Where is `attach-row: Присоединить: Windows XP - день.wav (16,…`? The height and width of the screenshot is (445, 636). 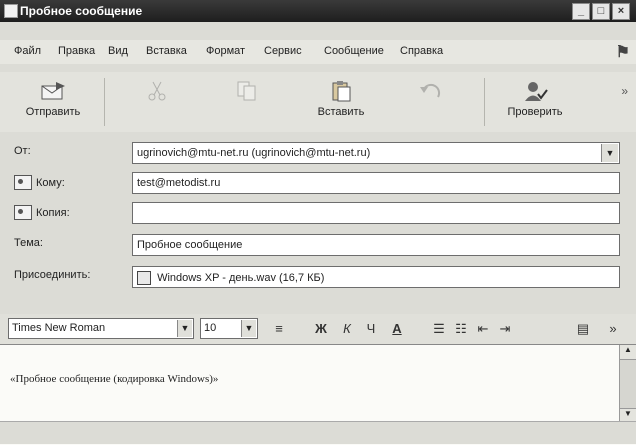 attach-row: Присоединить: Windows XP - день.wav (16,… is located at coordinates (318, 277).